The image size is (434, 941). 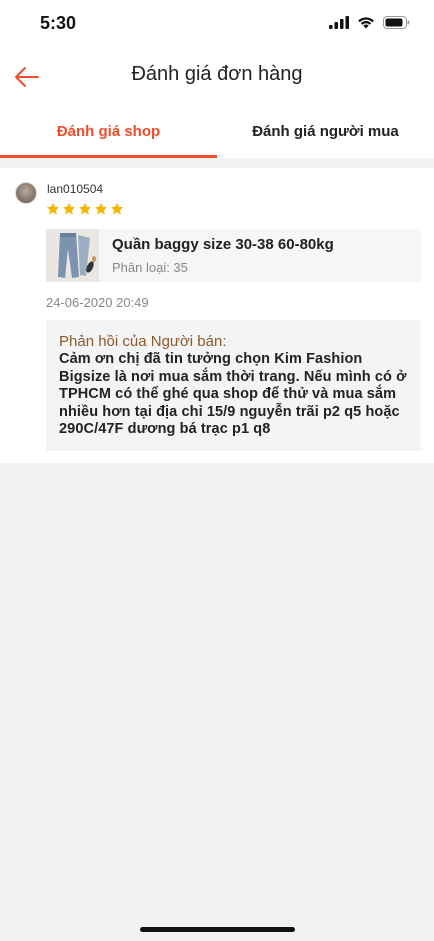 I want to click on user-avatar, so click(x=26, y=193).